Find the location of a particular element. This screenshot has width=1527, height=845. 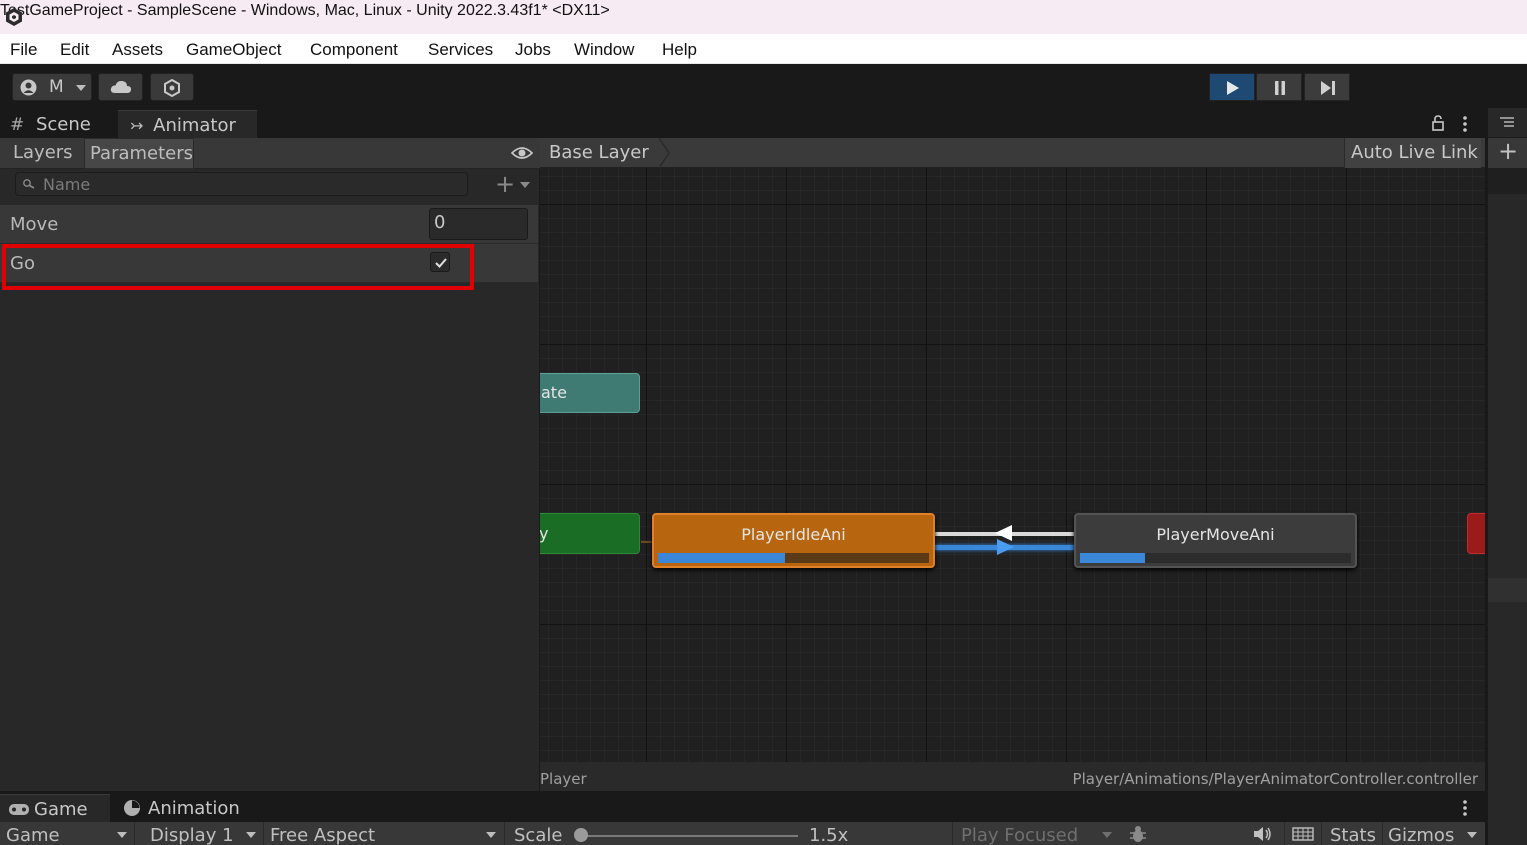

aspect-label: Free Aspect is located at coordinates (323, 835).